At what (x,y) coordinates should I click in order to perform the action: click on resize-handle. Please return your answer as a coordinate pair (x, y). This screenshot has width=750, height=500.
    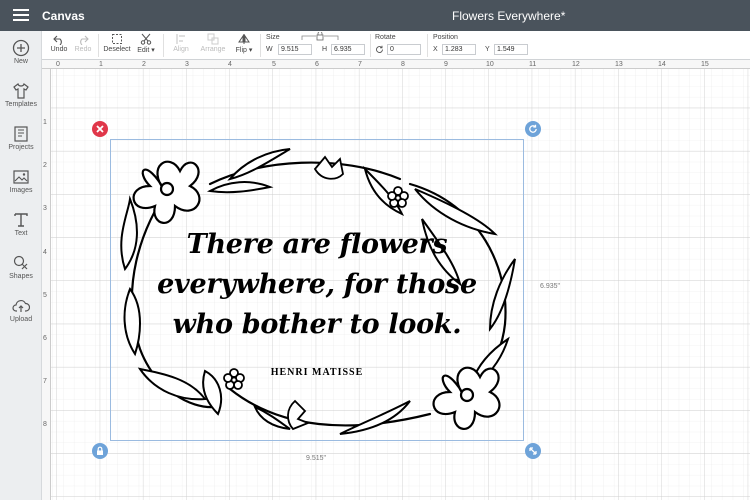
    Looking at the image, I should click on (533, 451).